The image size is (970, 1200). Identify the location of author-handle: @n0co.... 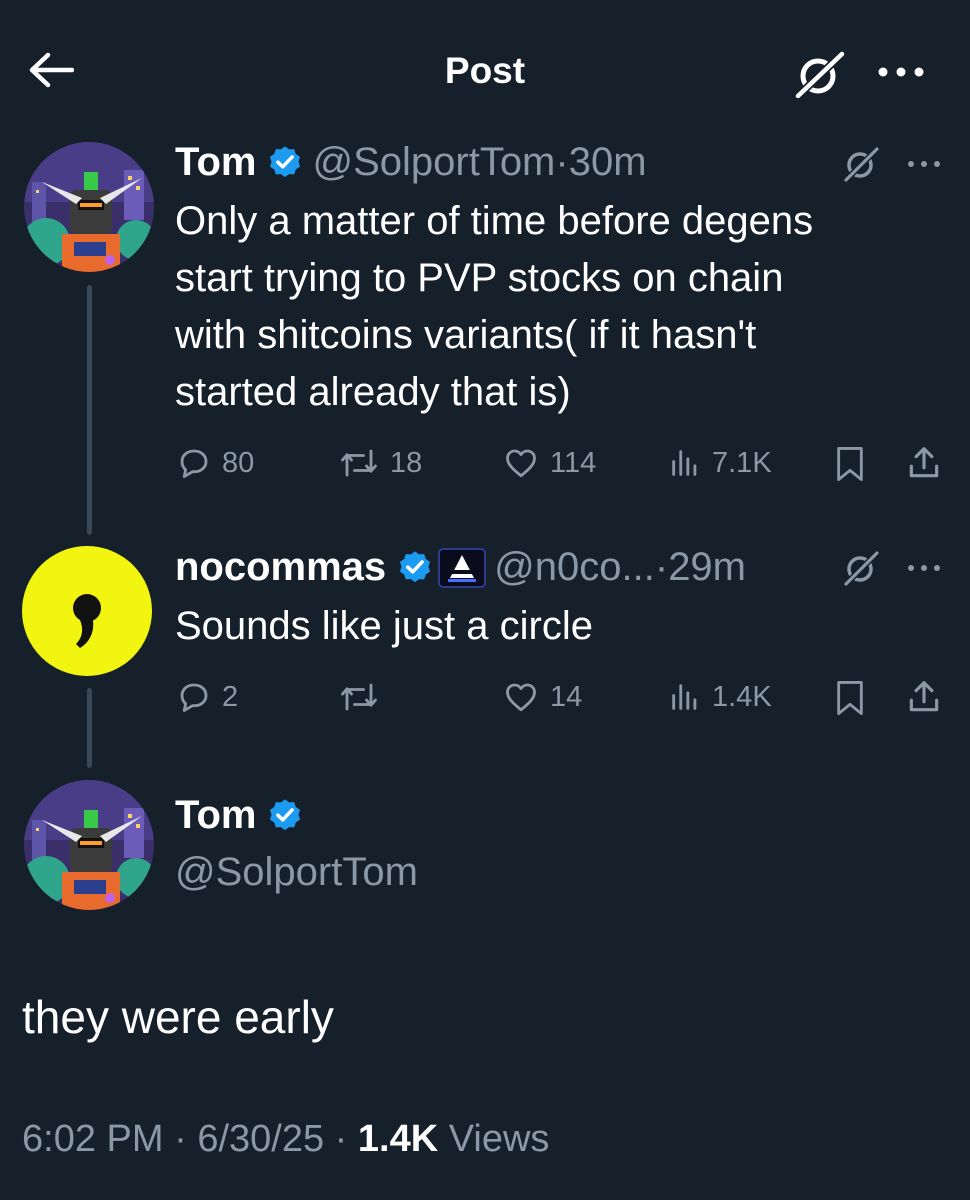
(574, 567).